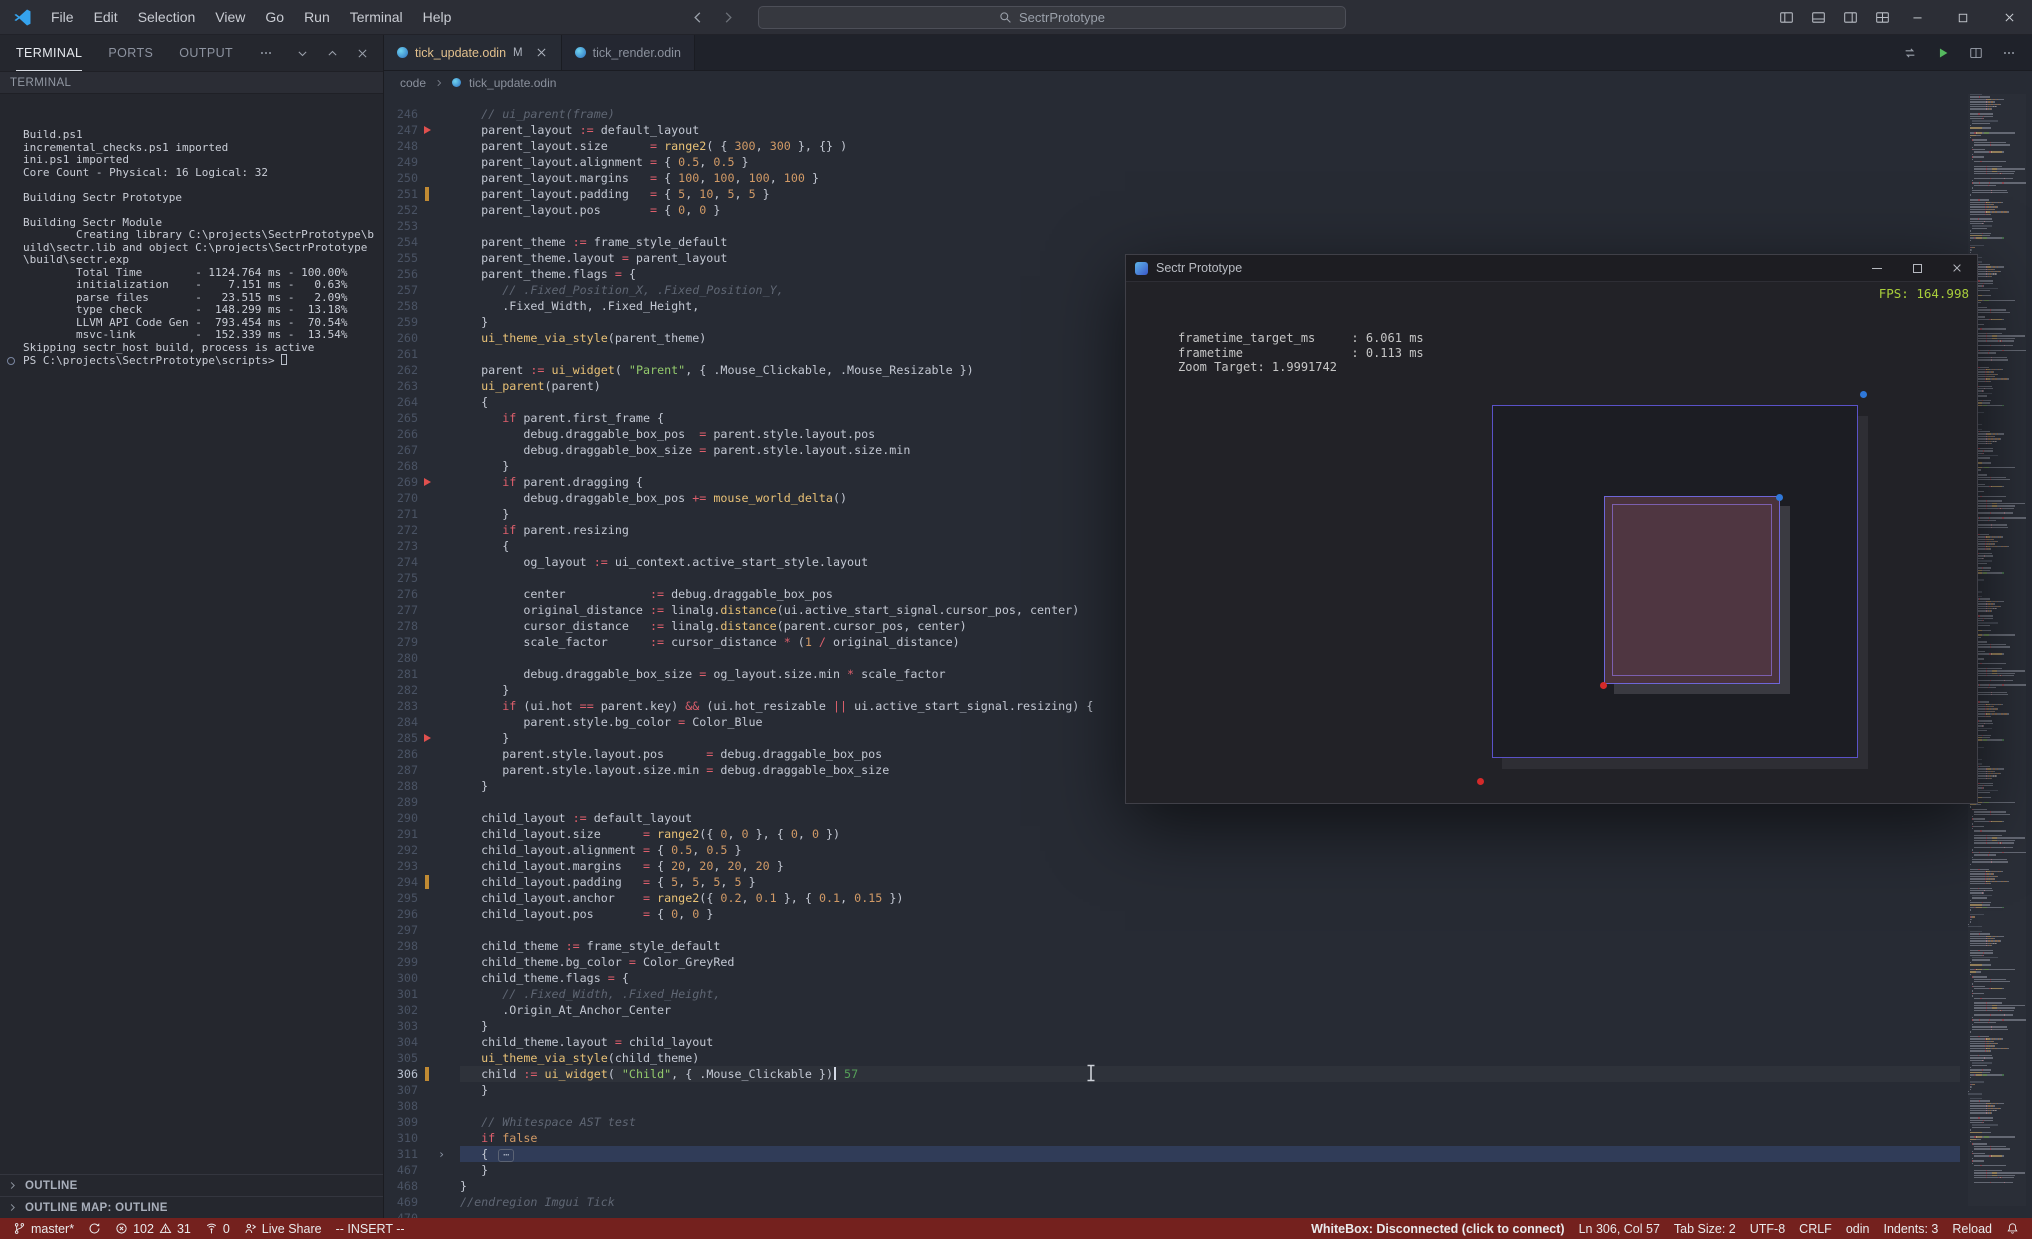 The height and width of the screenshot is (1239, 2032). I want to click on live-share: Live Share, so click(283, 1228).